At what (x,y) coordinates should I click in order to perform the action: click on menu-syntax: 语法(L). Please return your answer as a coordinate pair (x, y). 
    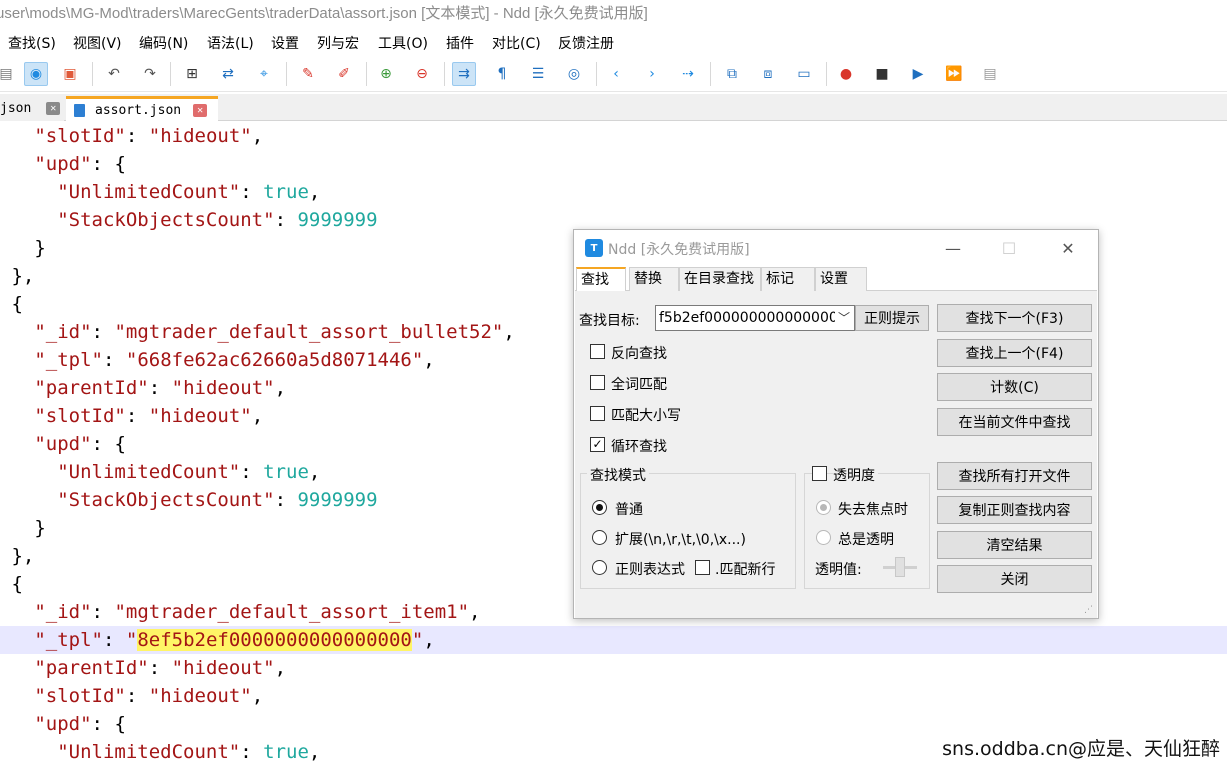
    Looking at the image, I should click on (230, 43).